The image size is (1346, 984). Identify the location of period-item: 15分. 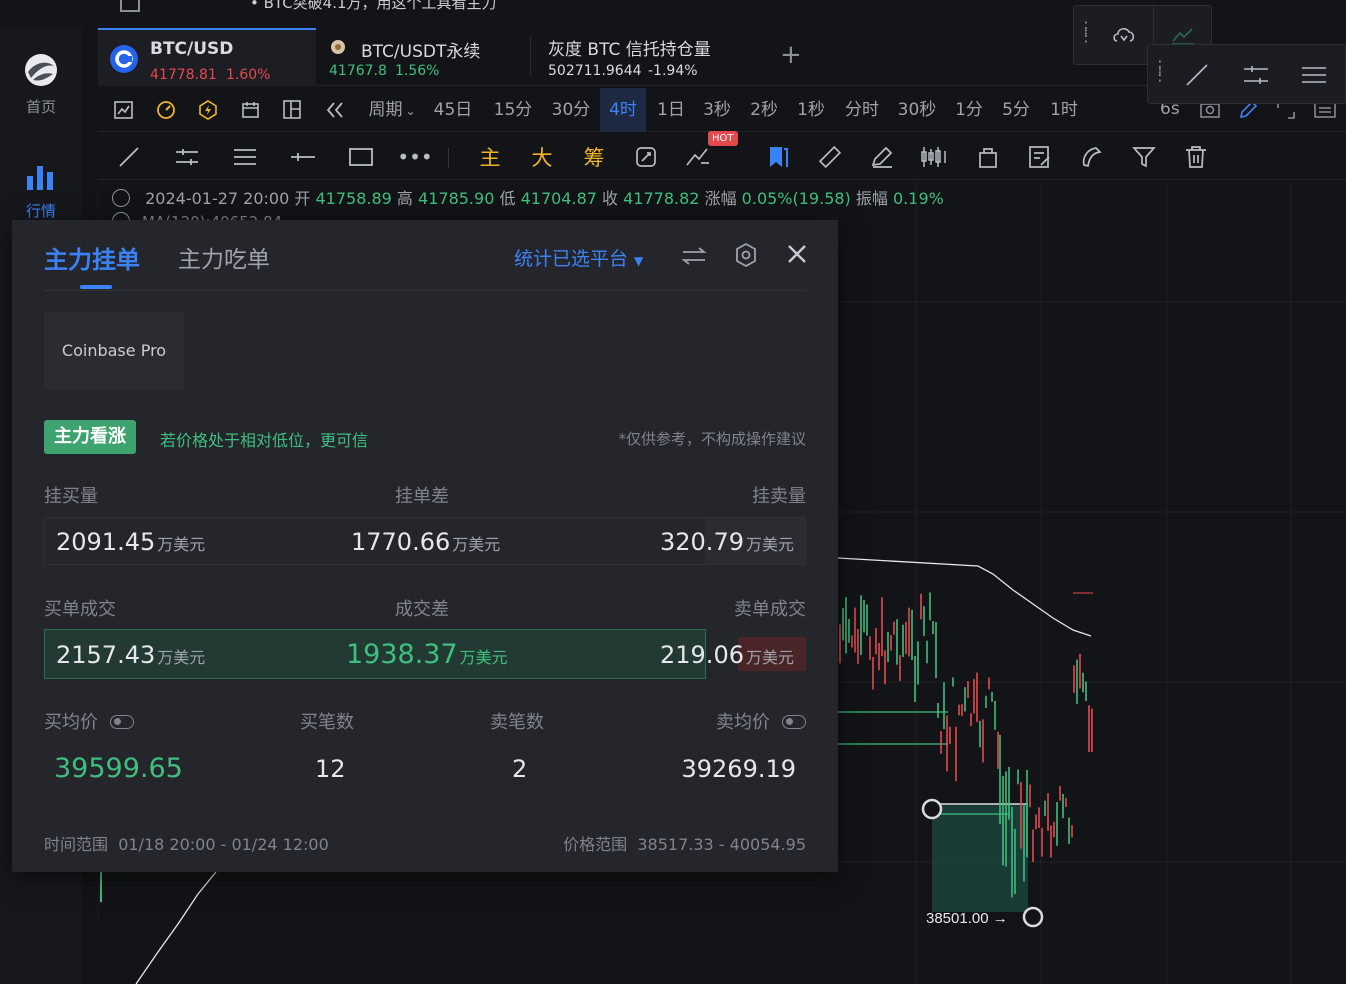
(513, 110).